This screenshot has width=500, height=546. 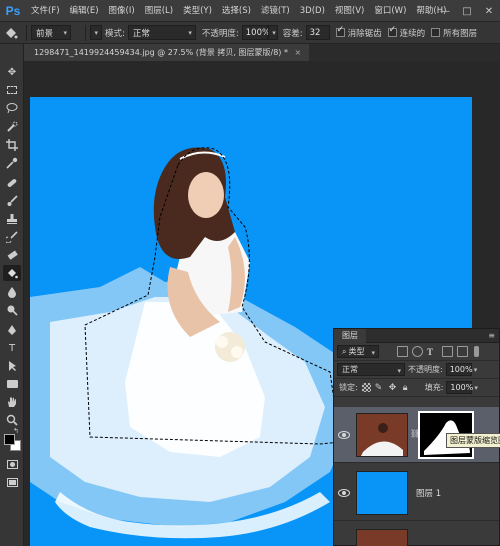 What do you see at coordinates (12, 330) in the screenshot?
I see `pen-tool-icon` at bounding box center [12, 330].